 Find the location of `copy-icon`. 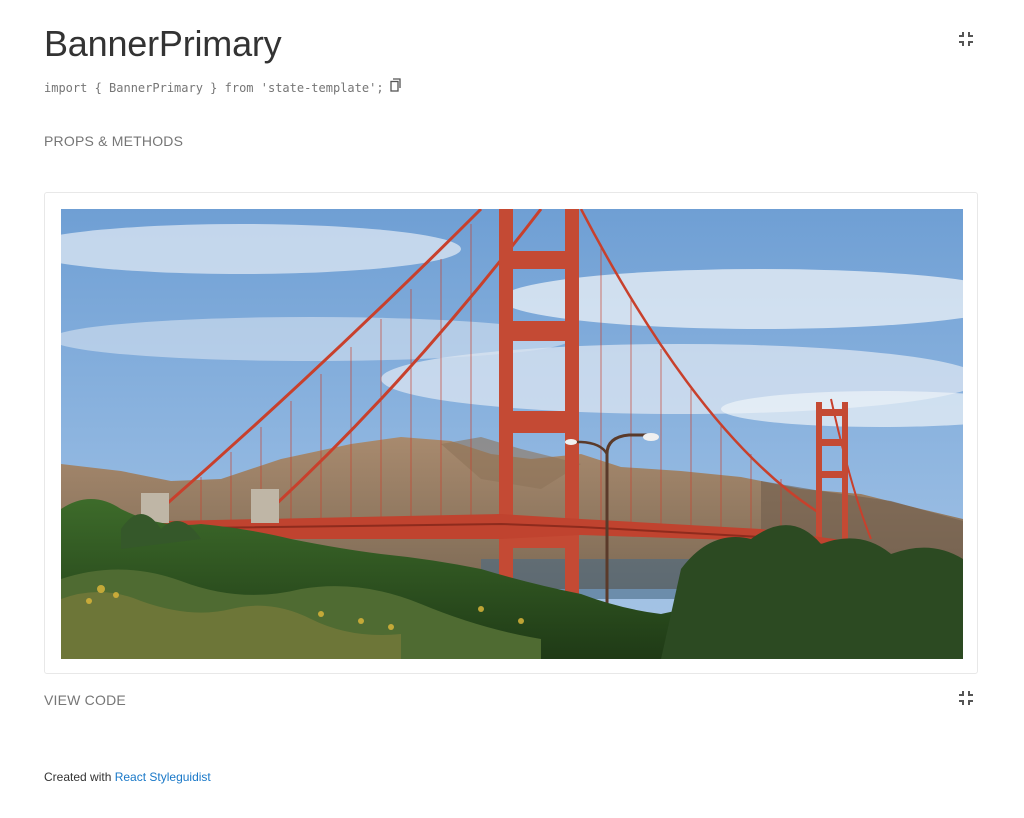

copy-icon is located at coordinates (395, 85).